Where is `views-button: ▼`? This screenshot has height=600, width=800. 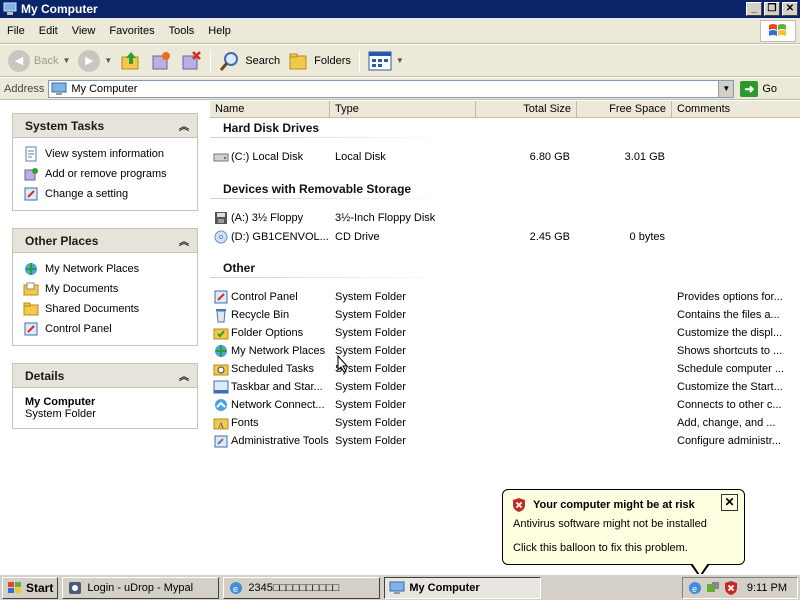
views-button: ▼ is located at coordinates (386, 61).